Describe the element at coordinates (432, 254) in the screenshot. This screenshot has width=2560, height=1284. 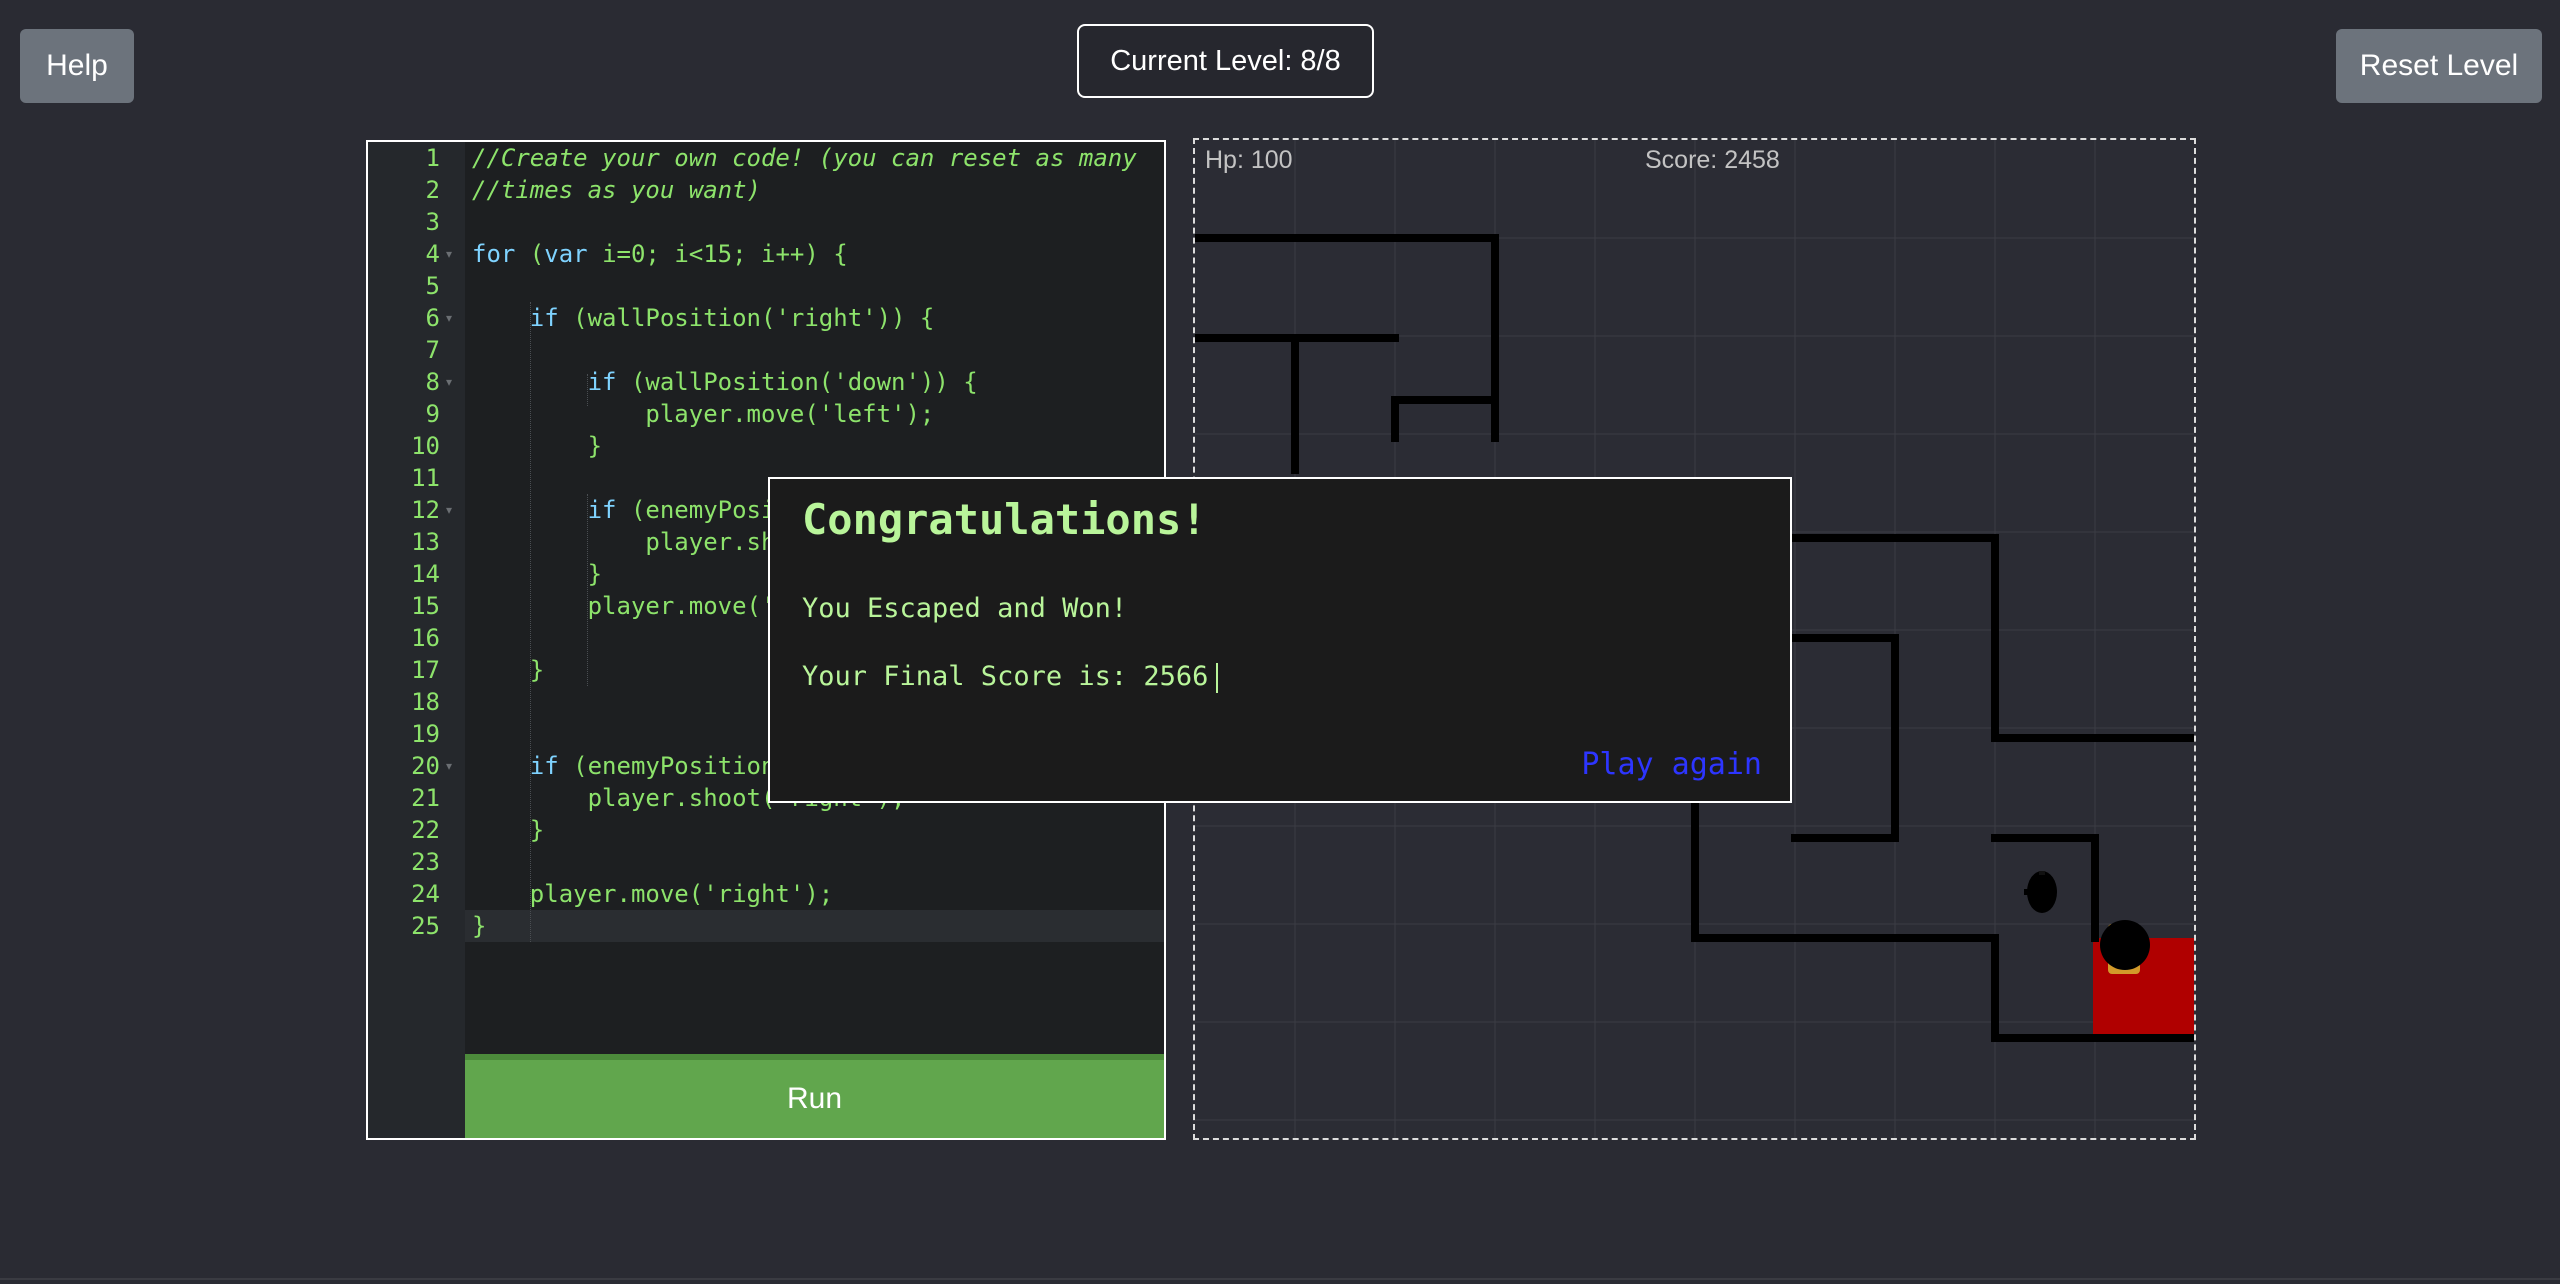
I see `line-number: 4` at that location.